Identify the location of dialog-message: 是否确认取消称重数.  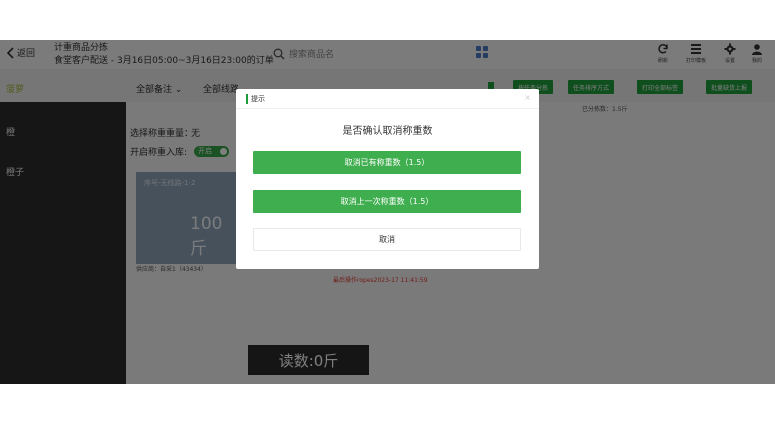
(387, 131).